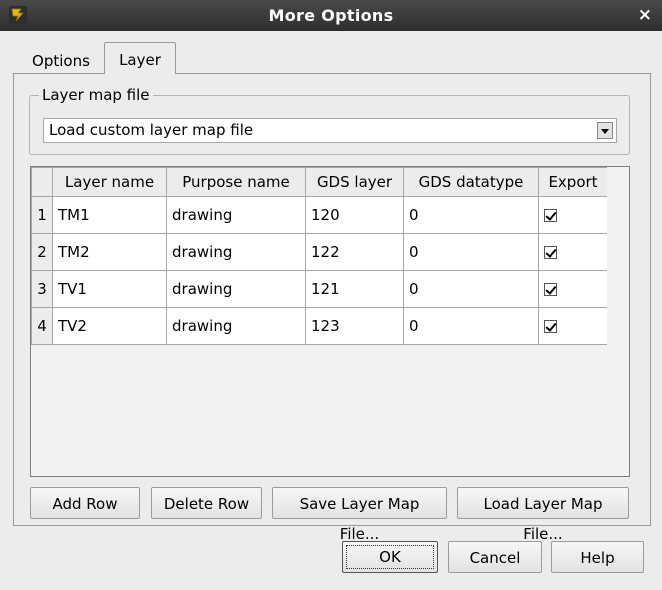  I want to click on table-scroll-area, so click(618, 321).